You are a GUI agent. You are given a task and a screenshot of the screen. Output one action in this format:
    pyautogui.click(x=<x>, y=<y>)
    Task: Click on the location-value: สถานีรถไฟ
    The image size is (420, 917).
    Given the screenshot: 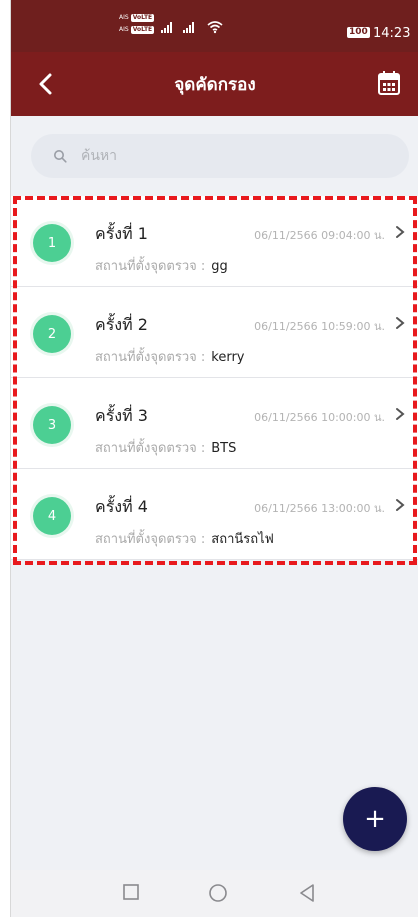 What is the action you would take?
    pyautogui.click(x=242, y=539)
    